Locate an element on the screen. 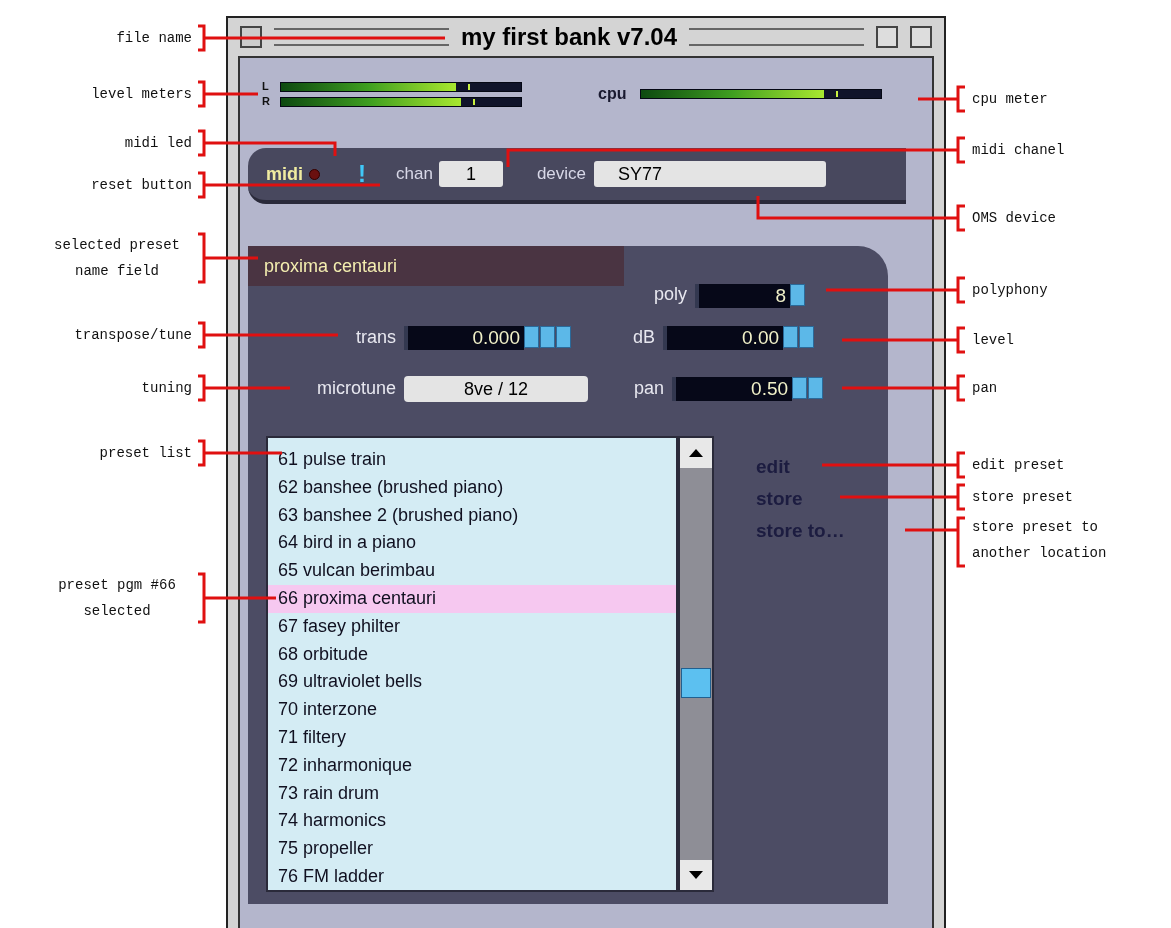 This screenshot has height=928, width=1171. callout-label: midi led is located at coordinates (157, 143).